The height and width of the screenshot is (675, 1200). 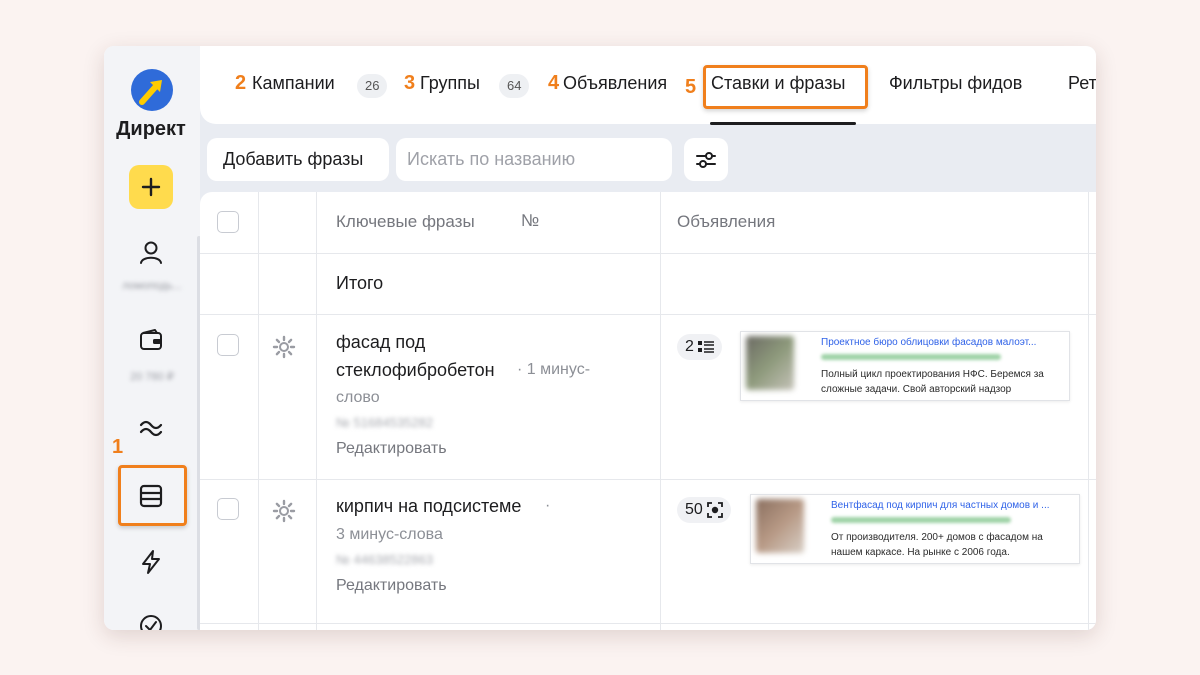 What do you see at coordinates (554, 369) in the screenshot?
I see `minus-words-count: · 1 минус-` at bounding box center [554, 369].